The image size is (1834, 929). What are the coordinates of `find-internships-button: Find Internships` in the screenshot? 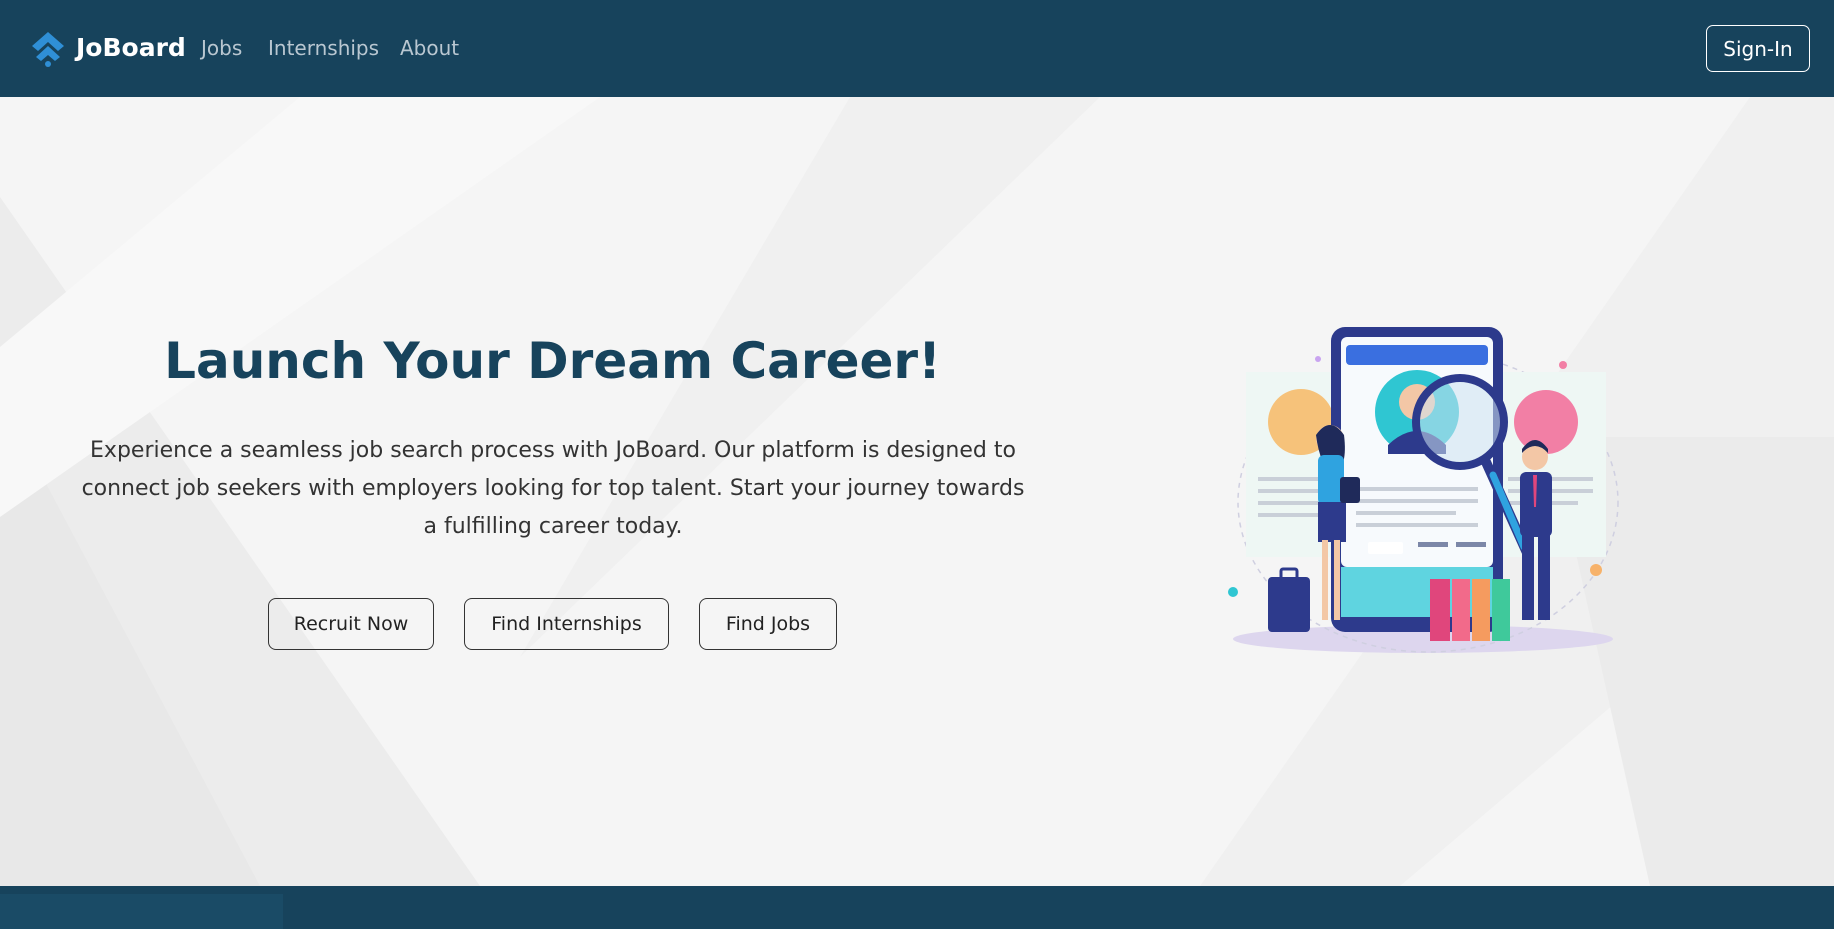 It's located at (566, 624).